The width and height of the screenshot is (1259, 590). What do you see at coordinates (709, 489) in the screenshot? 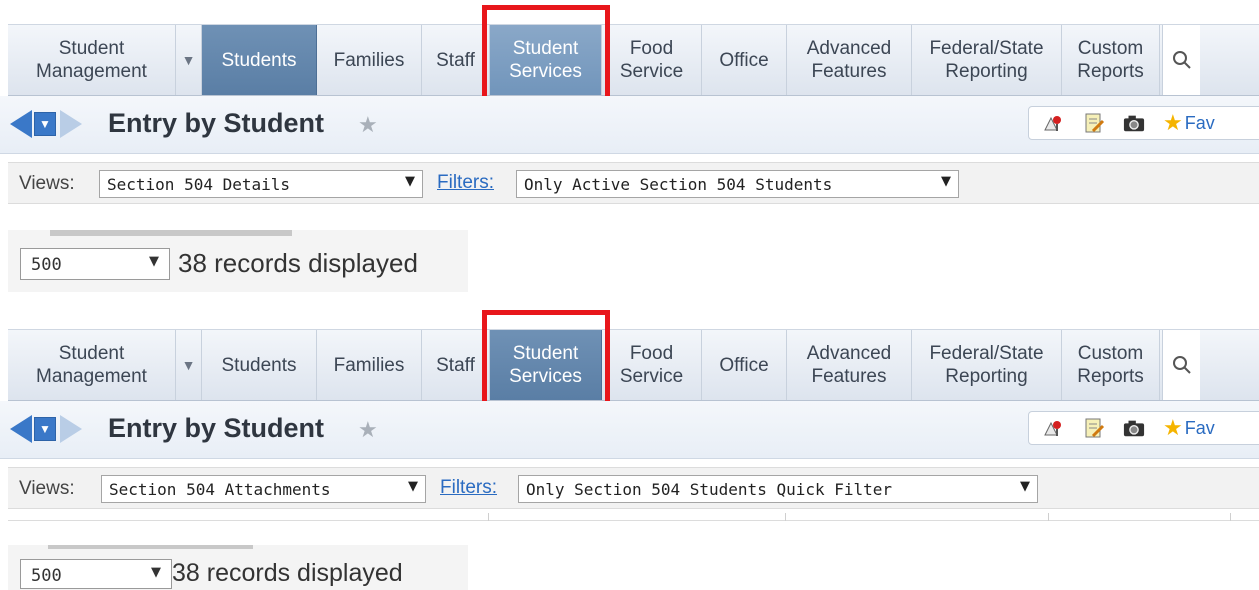
I see `filters-select-value: Only Section 504 Students Quick Filter` at bounding box center [709, 489].